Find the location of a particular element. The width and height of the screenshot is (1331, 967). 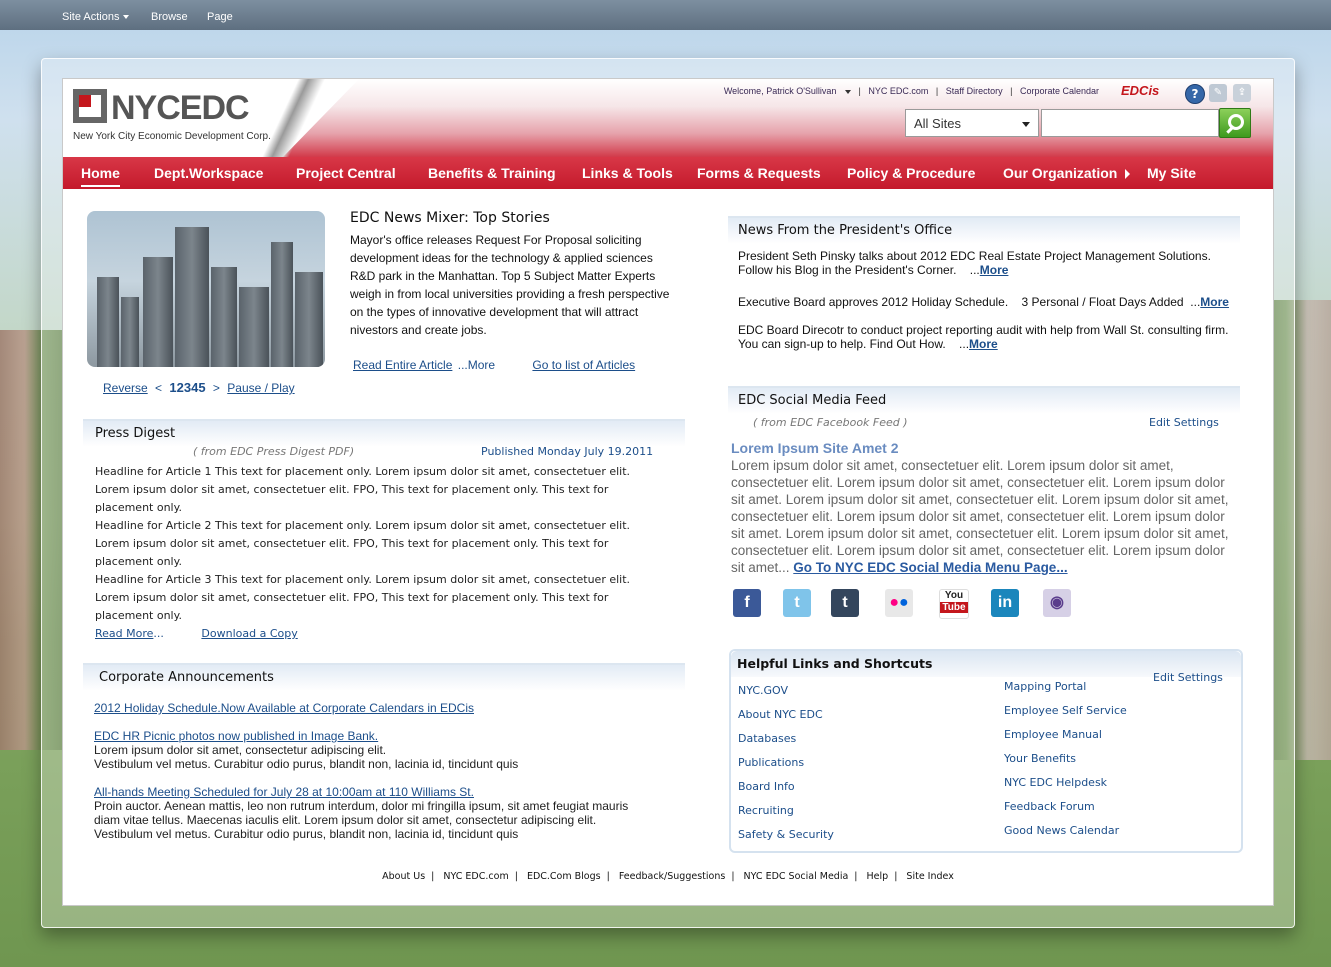

nycedc-com-link: NYC EDC.com is located at coordinates (898, 91).